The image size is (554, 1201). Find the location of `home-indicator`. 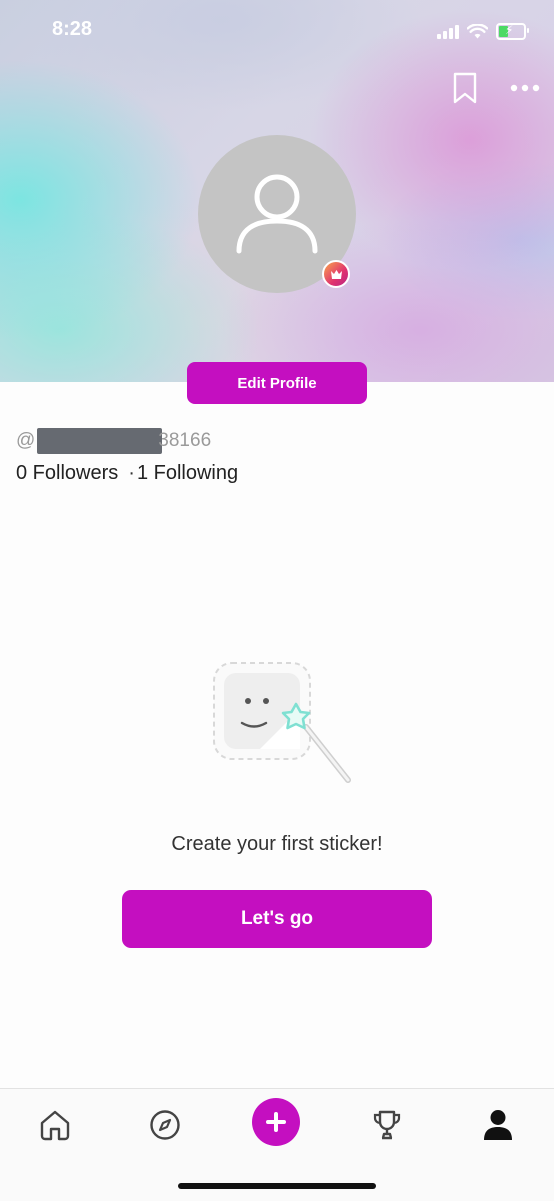

home-indicator is located at coordinates (277, 1186).